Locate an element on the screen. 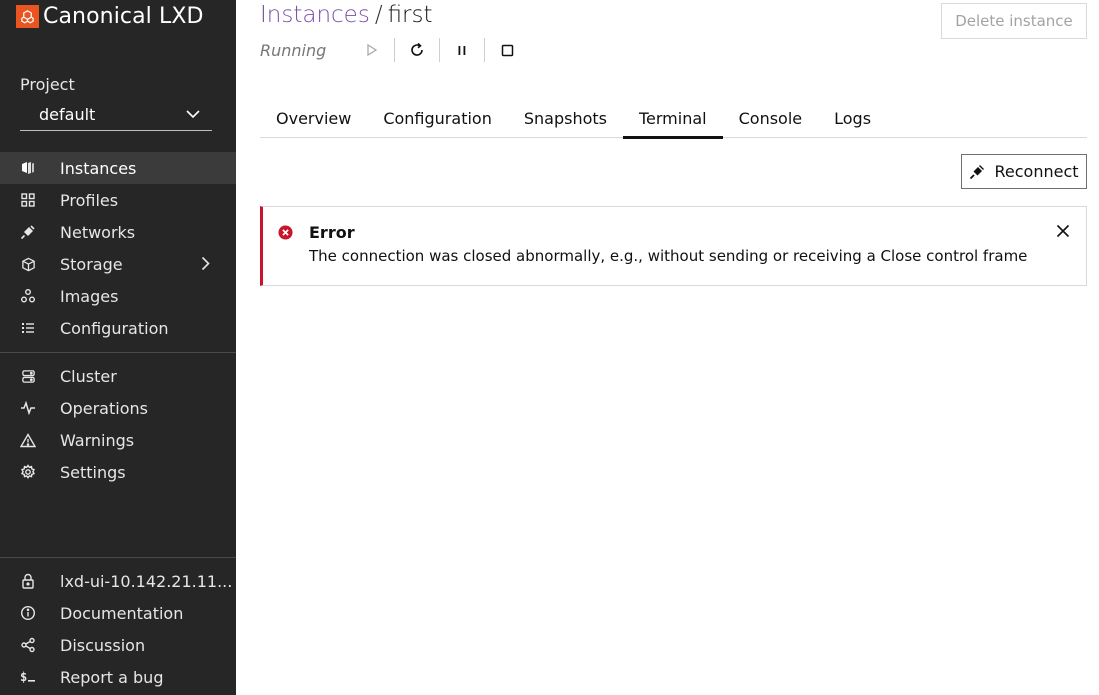 This screenshot has width=1099, height=695. settings-icon is located at coordinates (28, 472).